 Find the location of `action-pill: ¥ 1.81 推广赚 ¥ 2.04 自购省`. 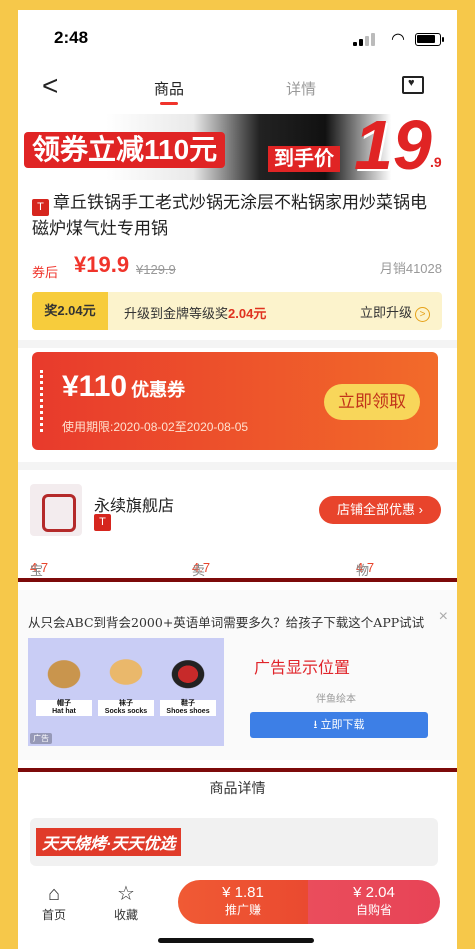

action-pill: ¥ 1.81 推广赚 ¥ 2.04 自购省 is located at coordinates (309, 902).